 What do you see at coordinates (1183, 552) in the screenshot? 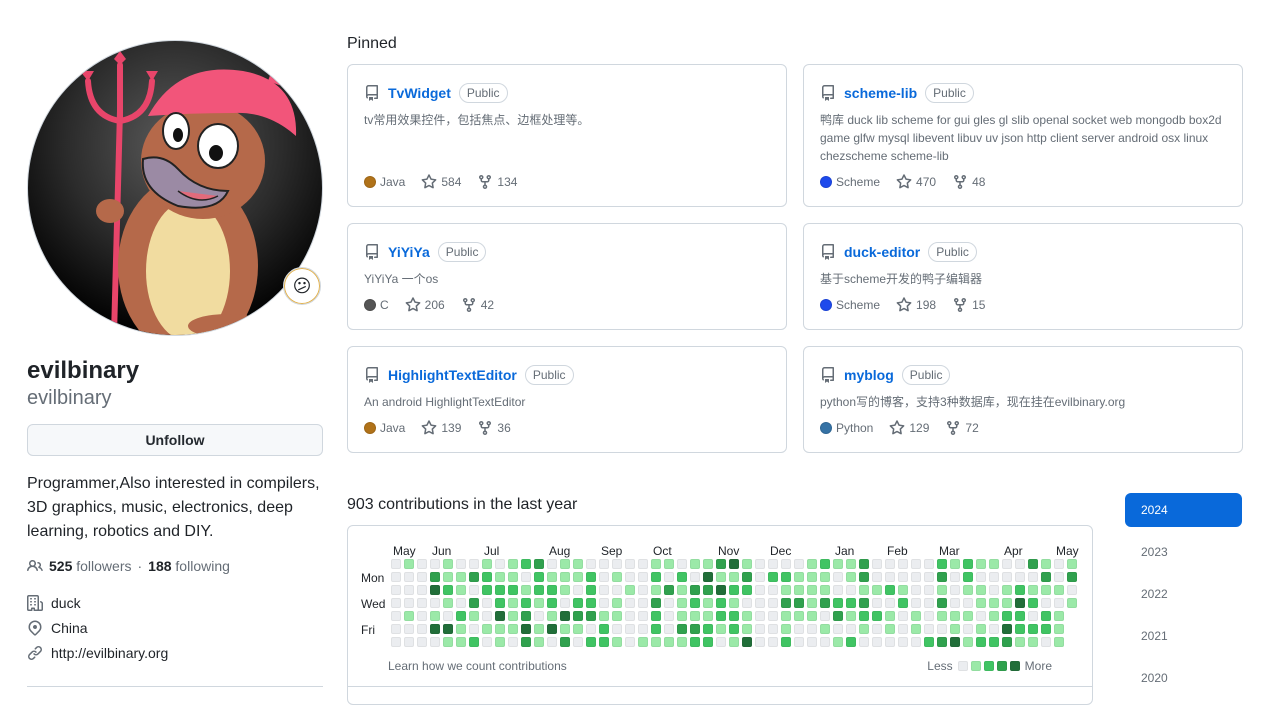
I see `year-button-2023: 2023` at bounding box center [1183, 552].